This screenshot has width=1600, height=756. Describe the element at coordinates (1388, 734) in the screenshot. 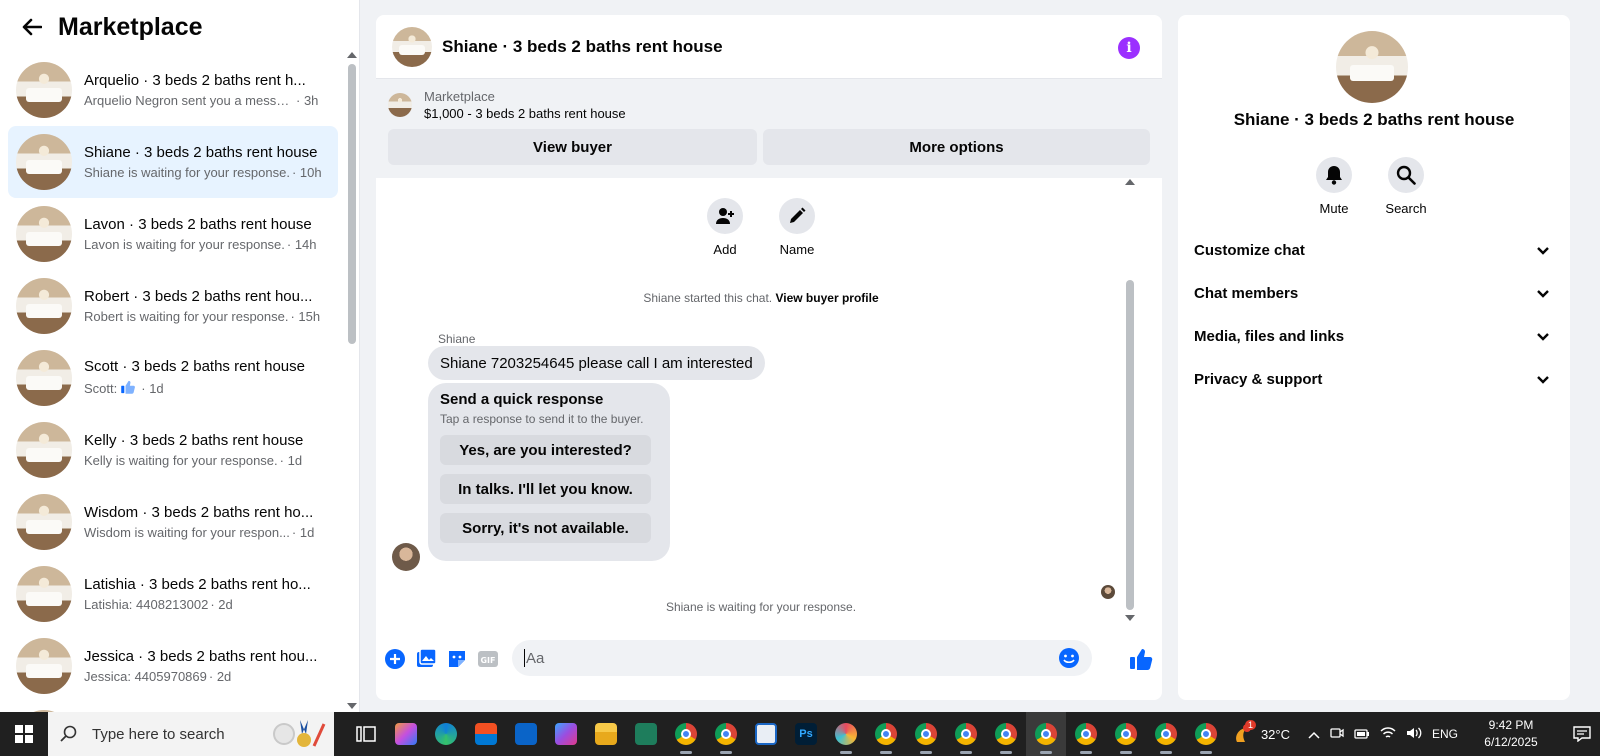

I see `wifi-icon` at that location.